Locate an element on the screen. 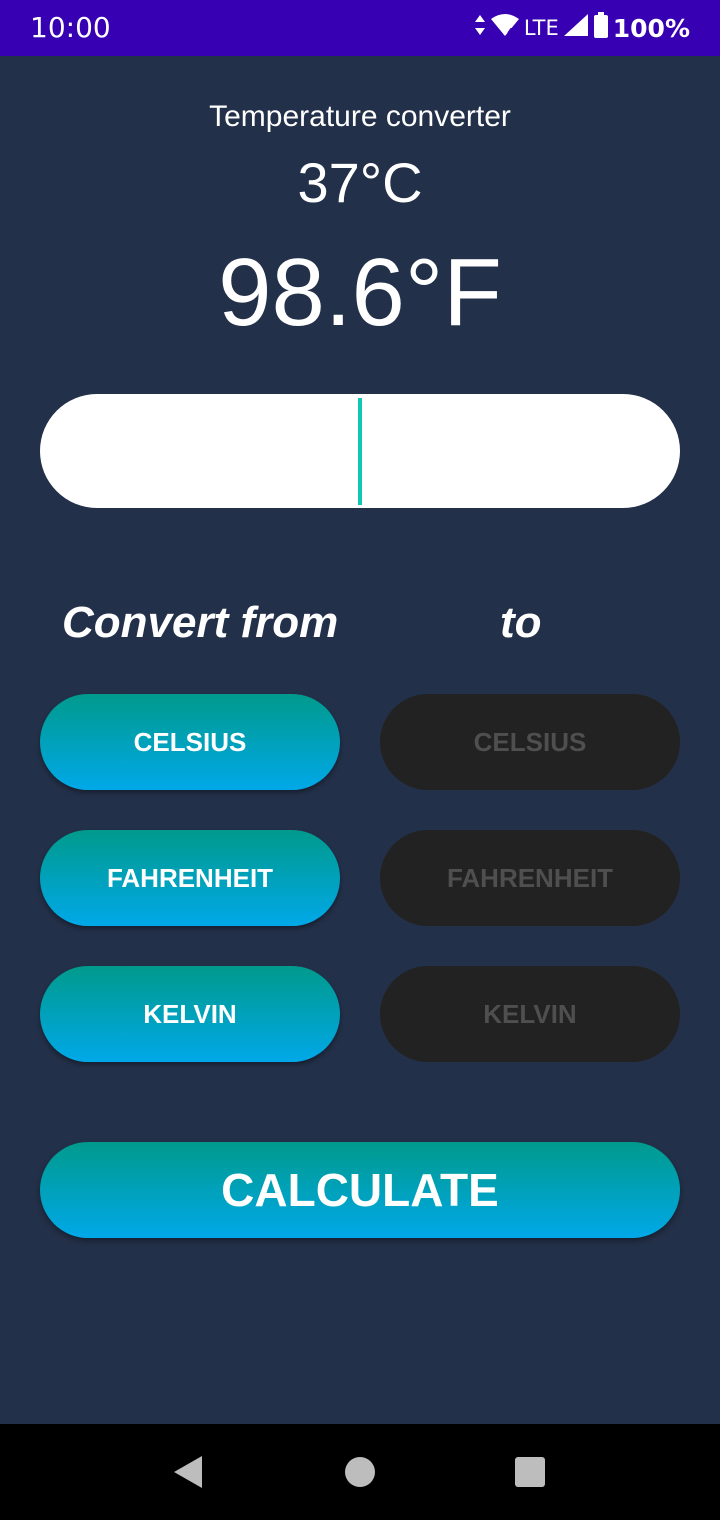  wifi-icon: 4 is located at coordinates (505, 28).